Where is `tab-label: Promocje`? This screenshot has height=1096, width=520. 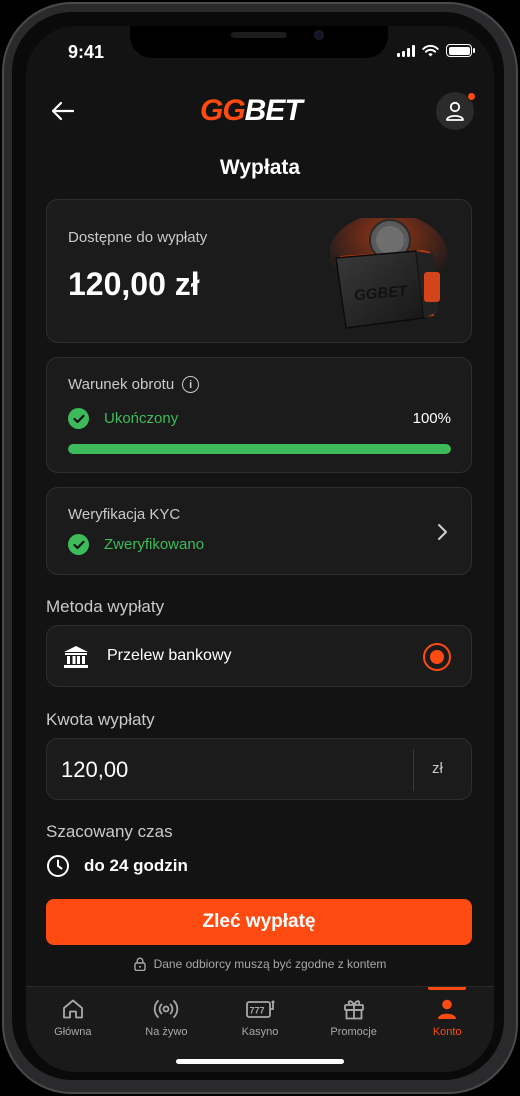
tab-label: Promocje is located at coordinates (353, 1032).